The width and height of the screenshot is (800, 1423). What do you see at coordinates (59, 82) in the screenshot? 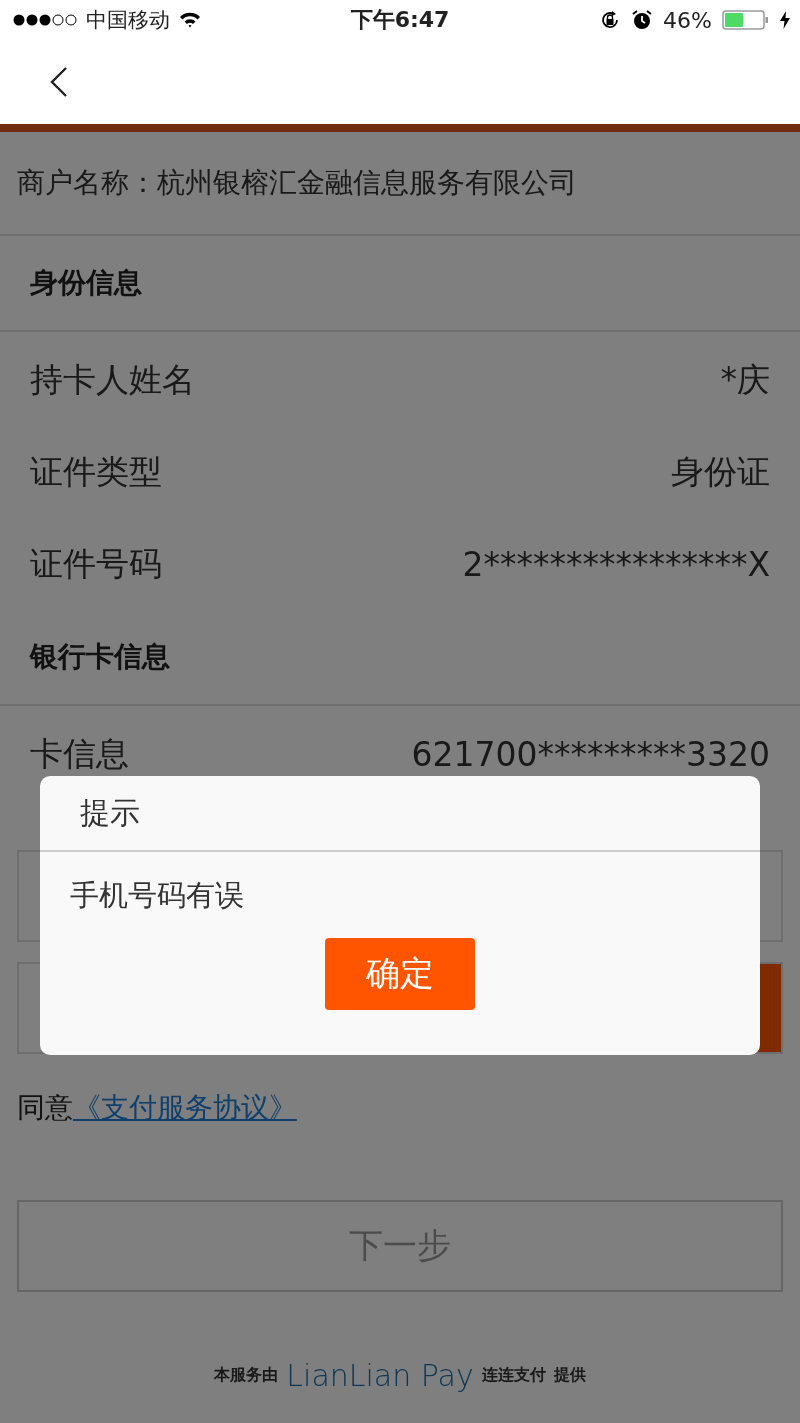
I see `back-icon` at bounding box center [59, 82].